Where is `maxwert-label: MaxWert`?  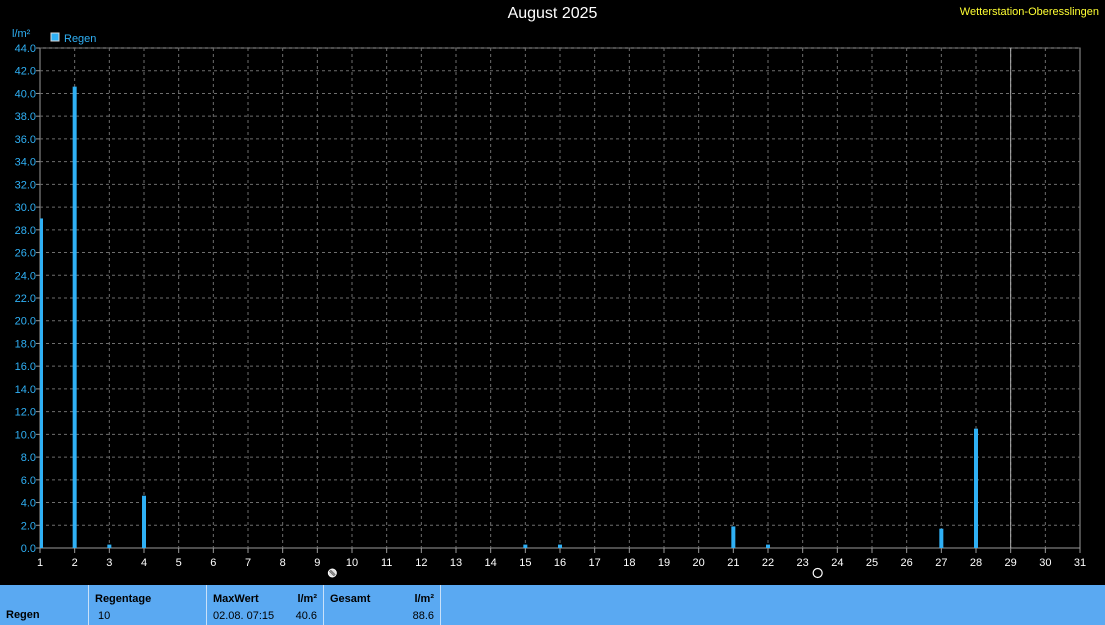 maxwert-label: MaxWert is located at coordinates (236, 599).